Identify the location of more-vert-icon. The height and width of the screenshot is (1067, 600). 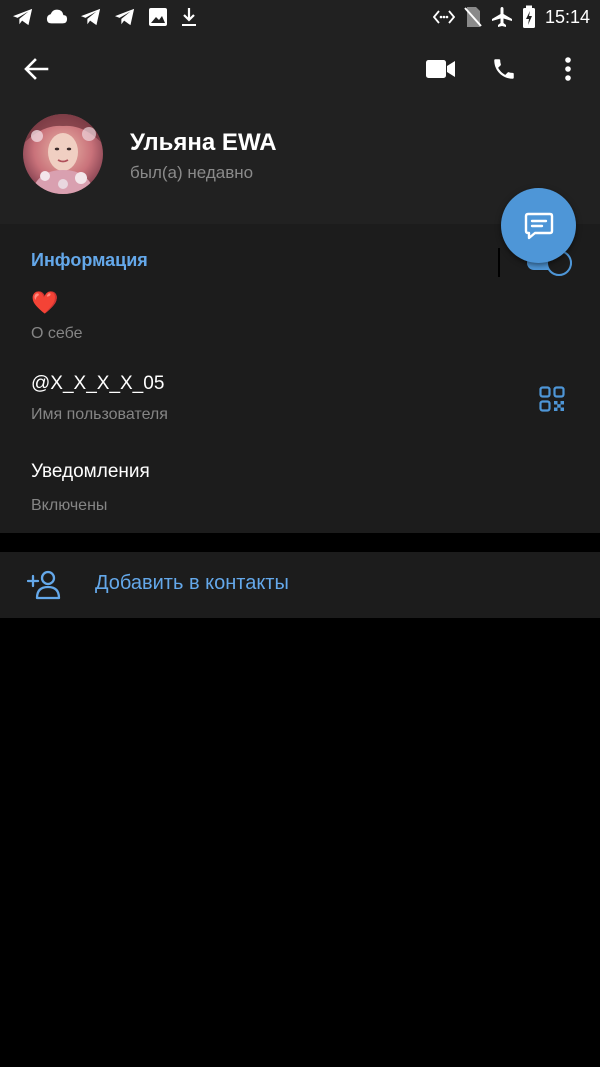
(568, 69).